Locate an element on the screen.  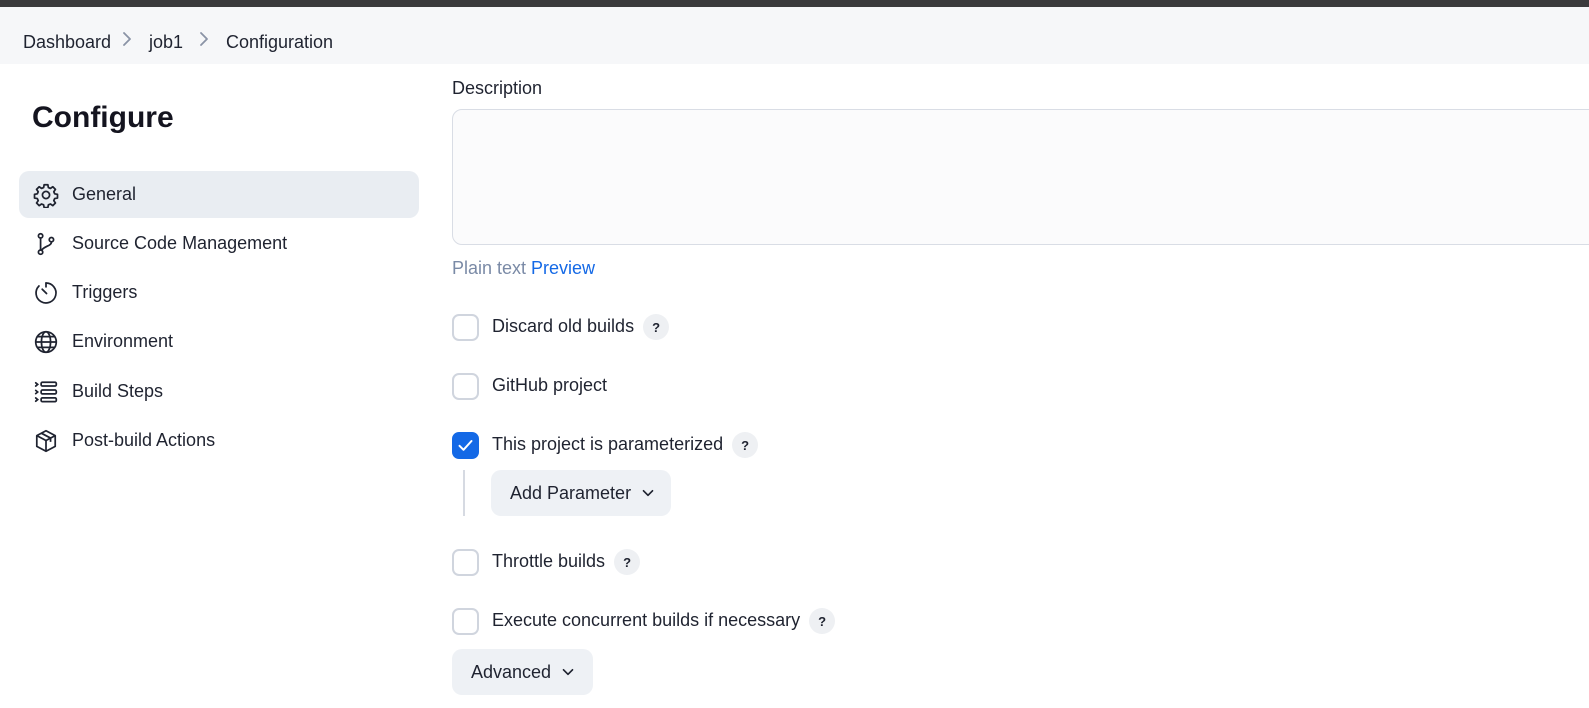
parameterized-checkbox is located at coordinates (465, 445).